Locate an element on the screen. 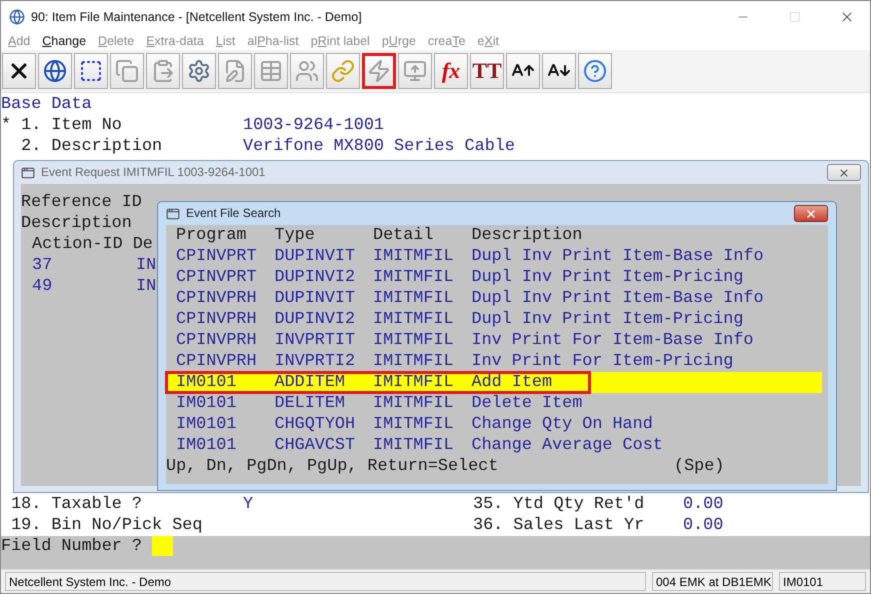 This screenshot has width=871, height=594. table-row: CPINVPRT DUPINVI2 IMITMFIL Dupl Inv Print Item-Pricing is located at coordinates (494, 277).